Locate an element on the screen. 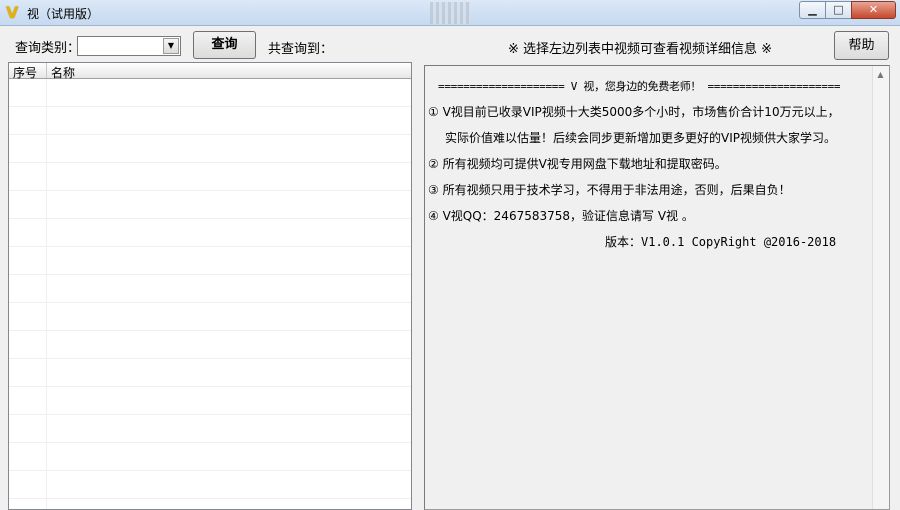 The height and width of the screenshot is (510, 900). scroll-up-icon: ▲ is located at coordinates (880, 74).